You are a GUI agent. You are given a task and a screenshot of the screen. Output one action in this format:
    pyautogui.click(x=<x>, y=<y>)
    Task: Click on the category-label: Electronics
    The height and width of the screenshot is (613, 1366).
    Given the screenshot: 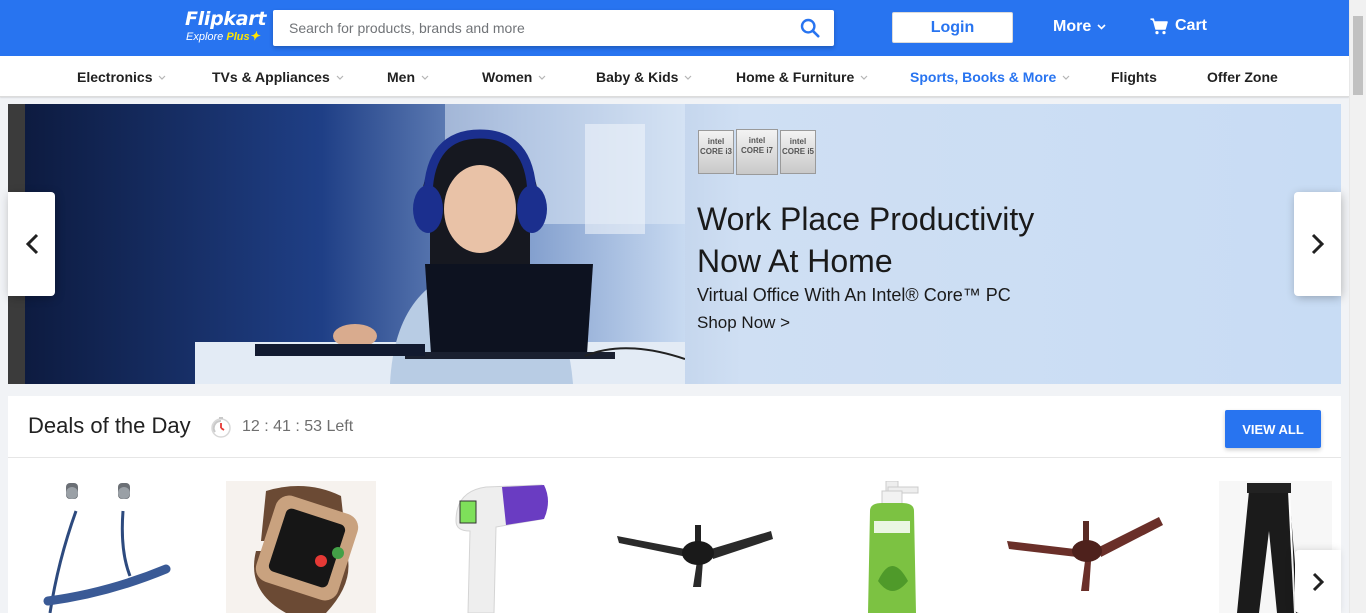 What is the action you would take?
    pyautogui.click(x=115, y=77)
    